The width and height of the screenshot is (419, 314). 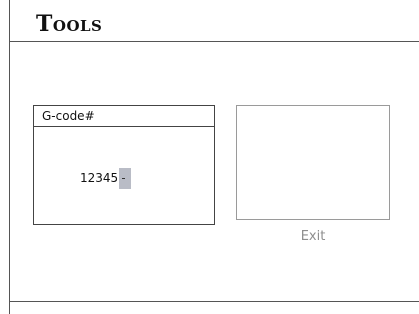 I want to click on left-border-line, so click(x=9, y=157).